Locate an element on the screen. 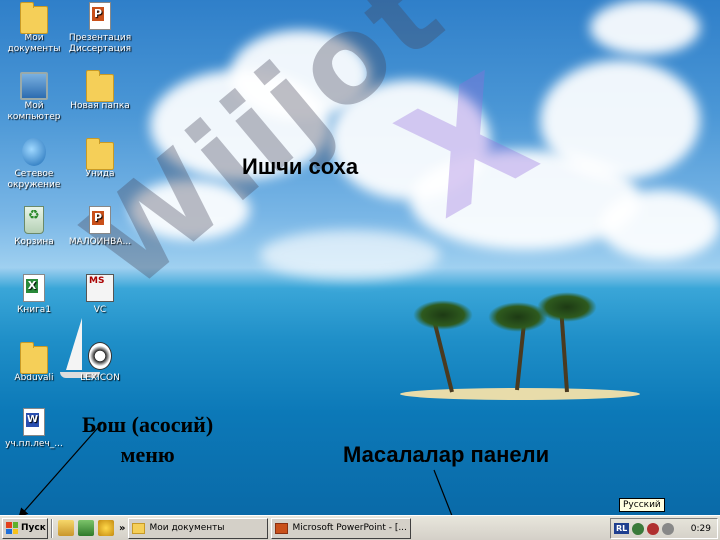  annotation-start-menu: Бош (асосий) меню is located at coordinates (147, 440).